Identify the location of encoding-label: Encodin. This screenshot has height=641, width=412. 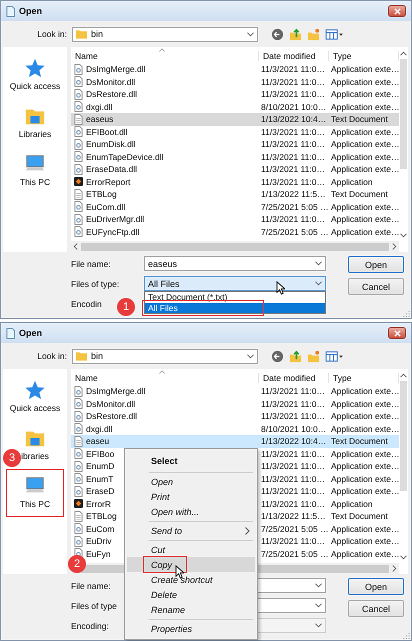
(86, 303).